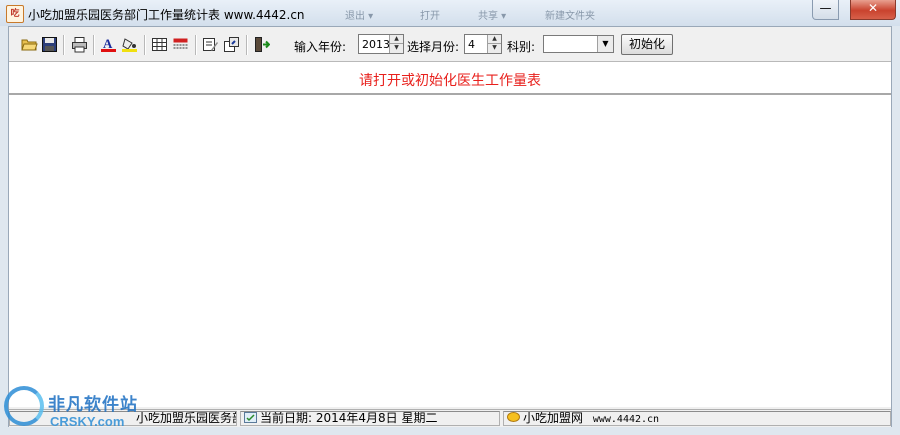 This screenshot has width=900, height=435. What do you see at coordinates (180, 44) in the screenshot?
I see `grid-icon` at bounding box center [180, 44].